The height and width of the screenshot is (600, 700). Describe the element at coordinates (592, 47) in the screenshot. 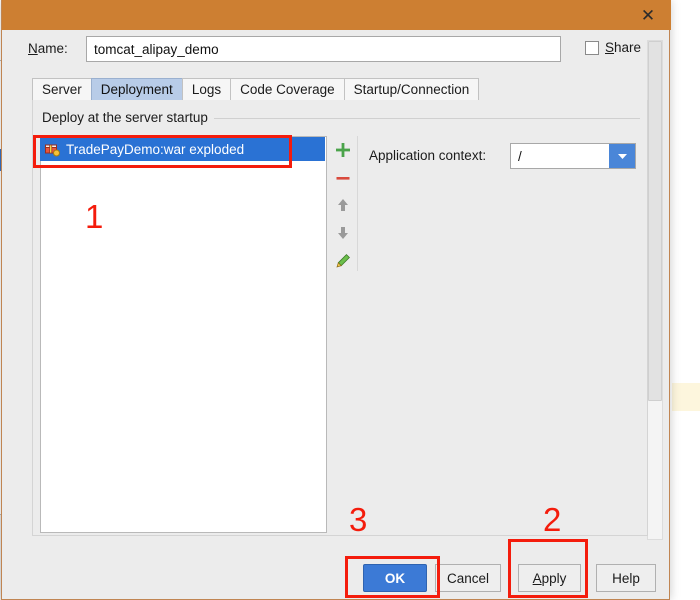

I see `share-checkbox` at that location.